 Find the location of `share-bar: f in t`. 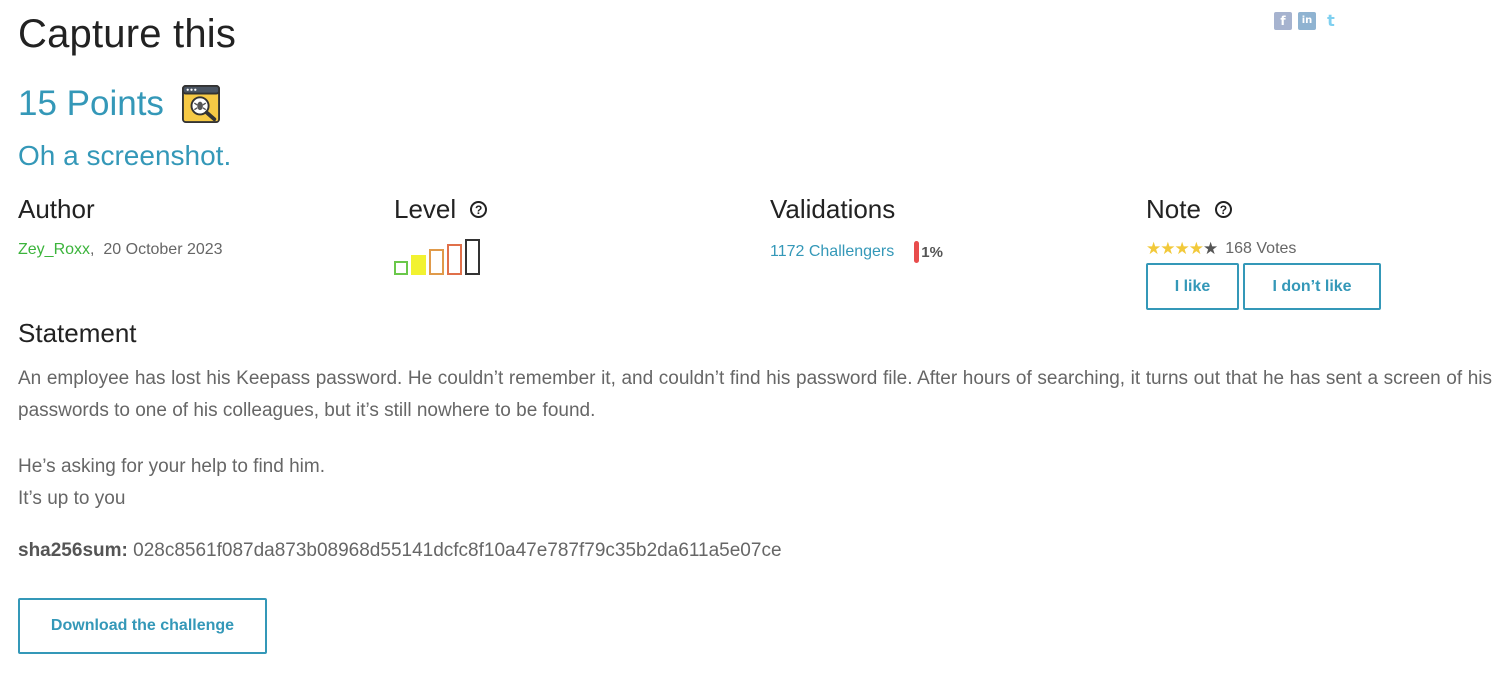

share-bar: f in t is located at coordinates (1307, 21).